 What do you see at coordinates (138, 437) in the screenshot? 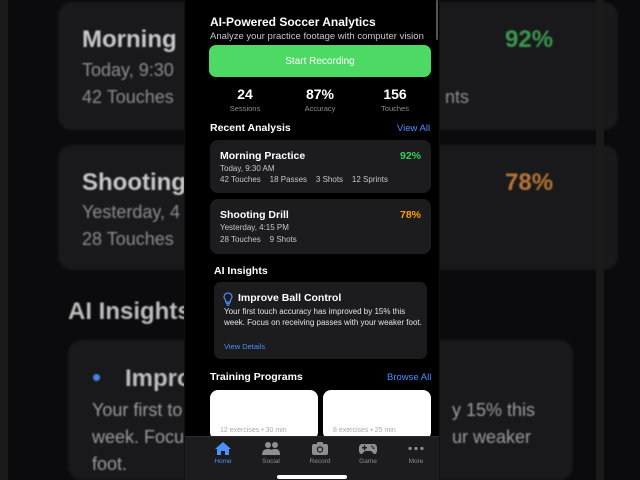
I see `bg-ins-line2: week. Focu` at bounding box center [138, 437].